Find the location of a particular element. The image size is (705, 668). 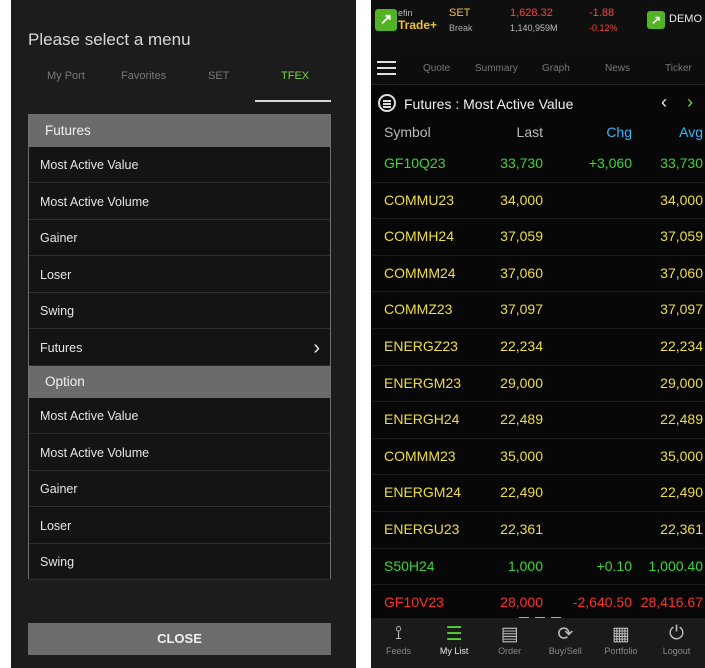

close-button: CLOSE is located at coordinates (179, 639).